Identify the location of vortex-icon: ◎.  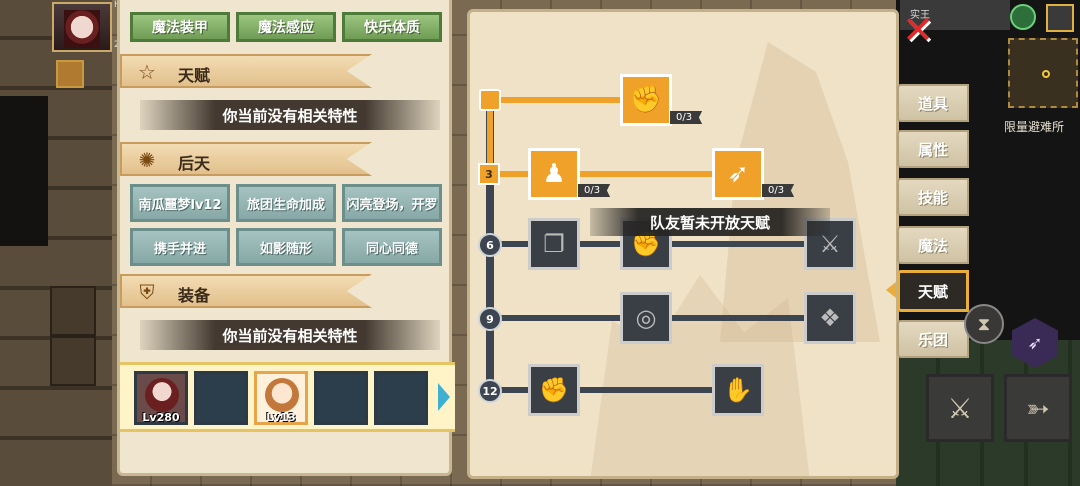
(646, 318).